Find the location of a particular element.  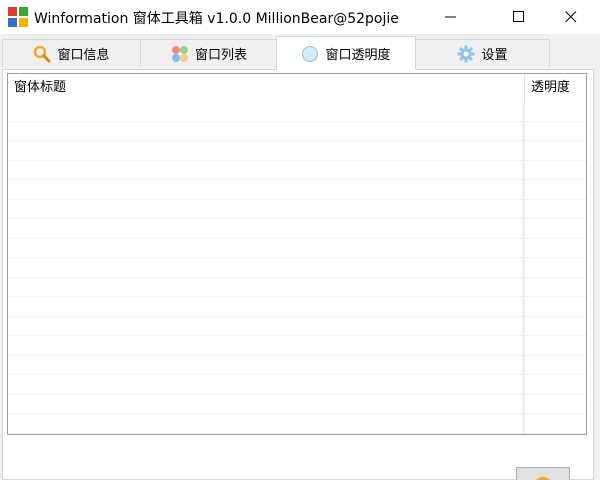

tab-window-info: 窗口信息 is located at coordinates (71, 53).